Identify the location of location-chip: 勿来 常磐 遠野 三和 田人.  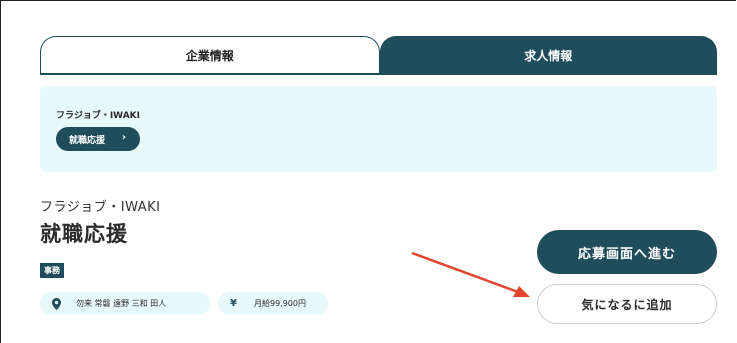
(125, 303).